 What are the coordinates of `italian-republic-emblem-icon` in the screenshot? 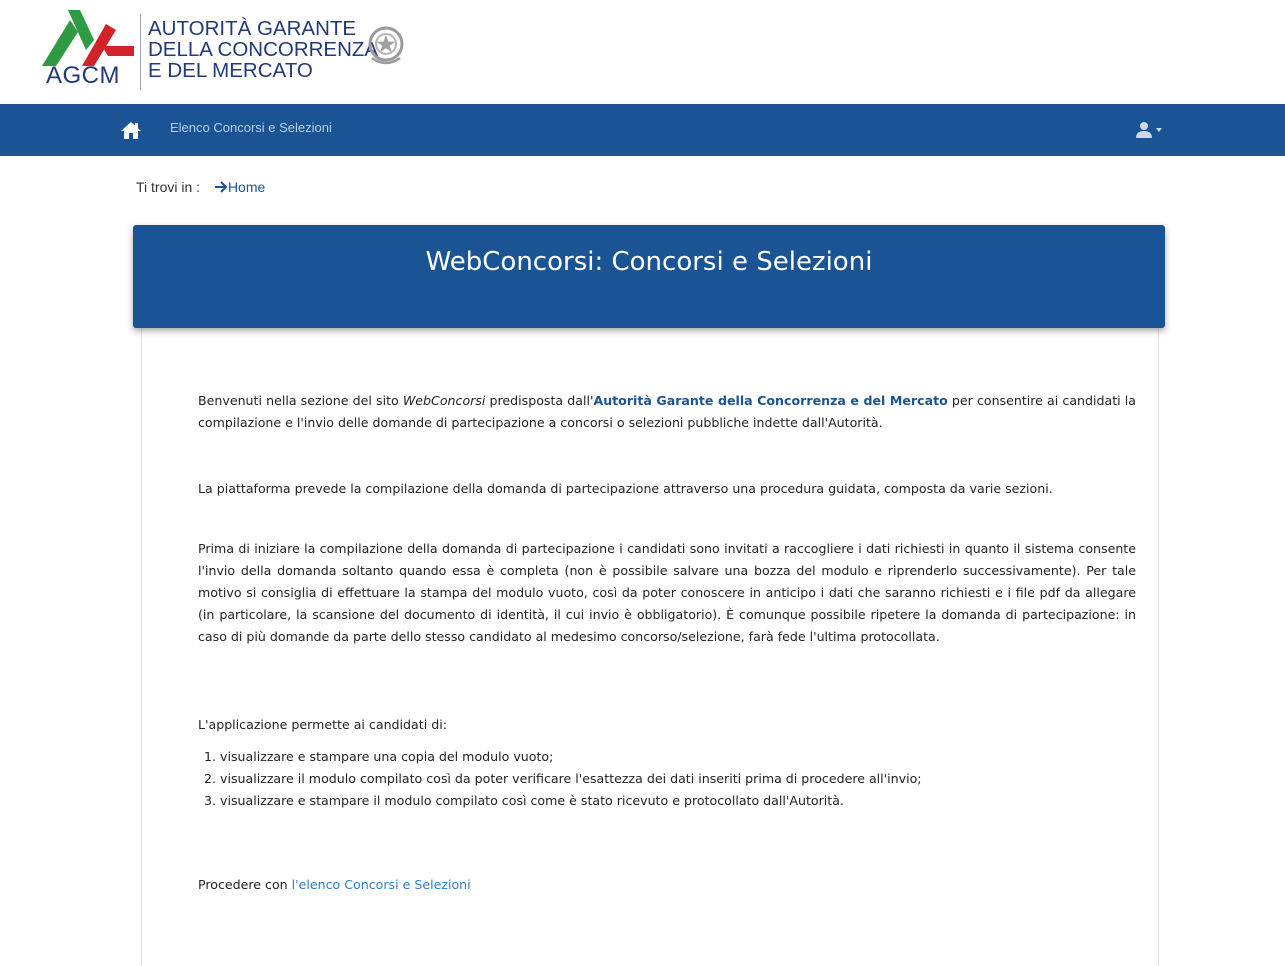 It's located at (386, 45).